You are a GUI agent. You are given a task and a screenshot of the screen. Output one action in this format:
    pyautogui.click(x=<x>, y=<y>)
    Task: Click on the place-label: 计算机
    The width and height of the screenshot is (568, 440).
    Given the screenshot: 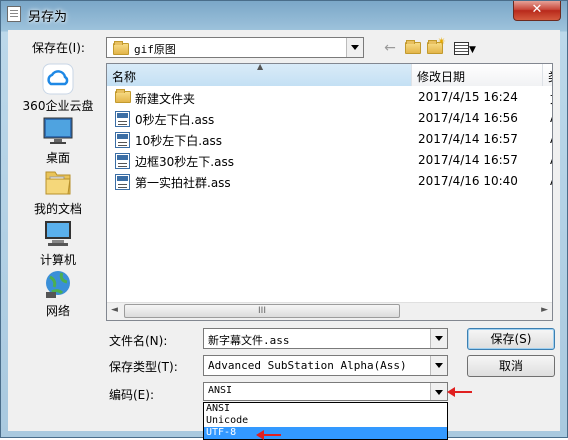 What is the action you would take?
    pyautogui.click(x=57, y=260)
    